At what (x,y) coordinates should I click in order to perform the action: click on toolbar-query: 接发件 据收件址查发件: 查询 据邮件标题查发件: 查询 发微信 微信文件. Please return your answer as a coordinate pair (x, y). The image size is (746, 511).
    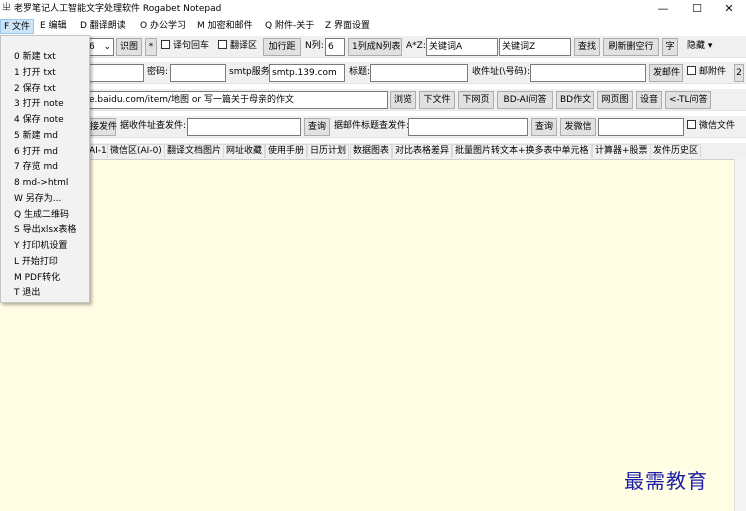
    Looking at the image, I should click on (373, 127).